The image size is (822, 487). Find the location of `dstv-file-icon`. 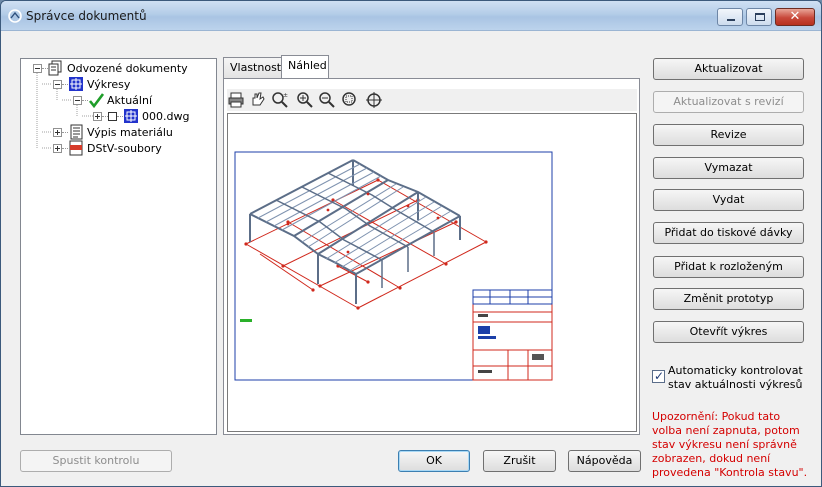

dstv-file-icon is located at coordinates (76, 148).